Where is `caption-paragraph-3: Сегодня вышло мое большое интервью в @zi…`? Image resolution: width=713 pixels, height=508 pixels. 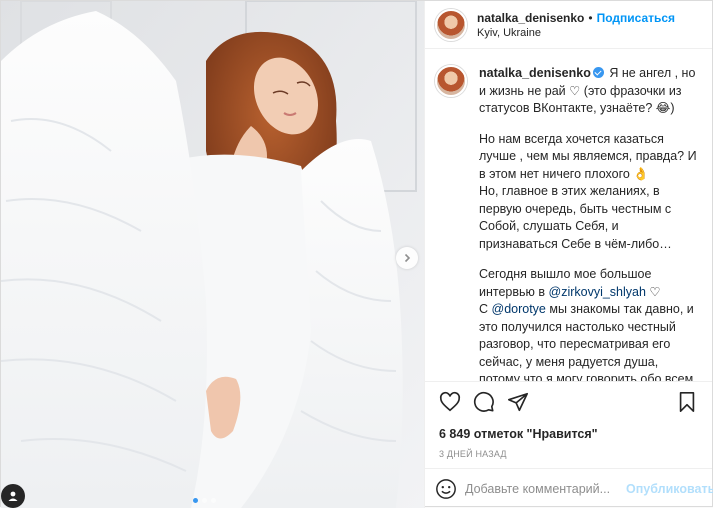
caption-paragraph-3: Сегодня вышло мое большое интервью в @zi… is located at coordinates (589, 323).